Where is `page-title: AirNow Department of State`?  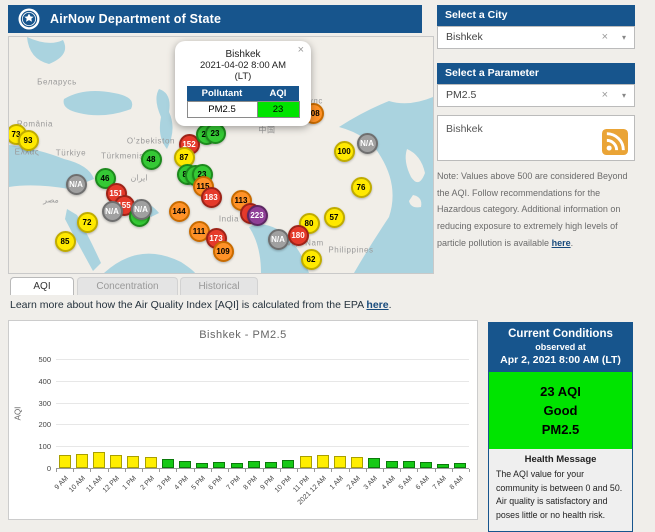
page-title: AirNow Department of State is located at coordinates (136, 19).